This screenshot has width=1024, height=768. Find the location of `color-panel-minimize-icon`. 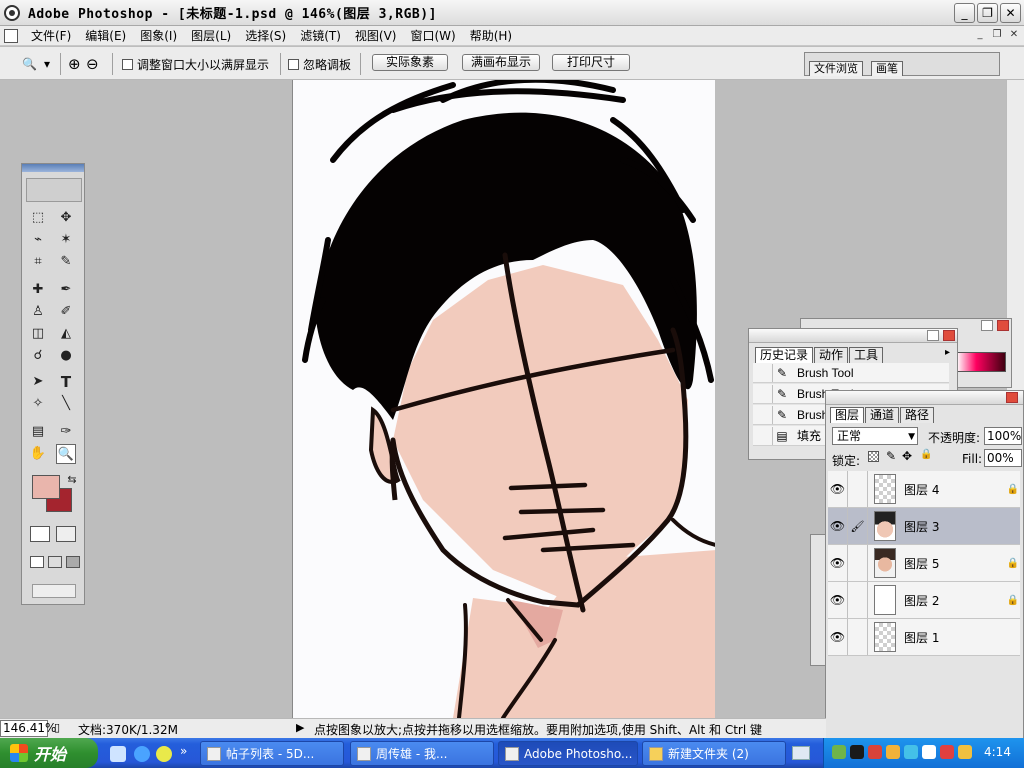

color-panel-minimize-icon is located at coordinates (987, 325).